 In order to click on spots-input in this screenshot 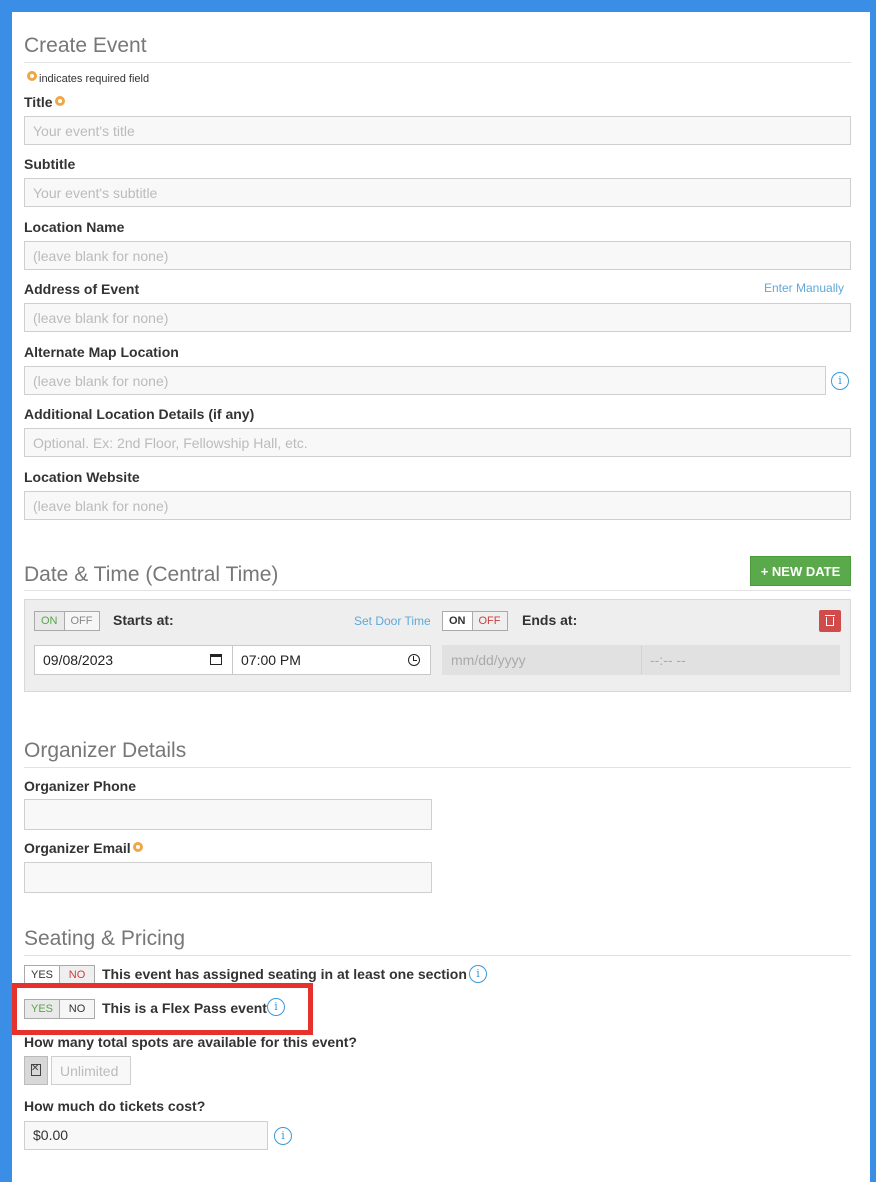, I will do `click(91, 1070)`.